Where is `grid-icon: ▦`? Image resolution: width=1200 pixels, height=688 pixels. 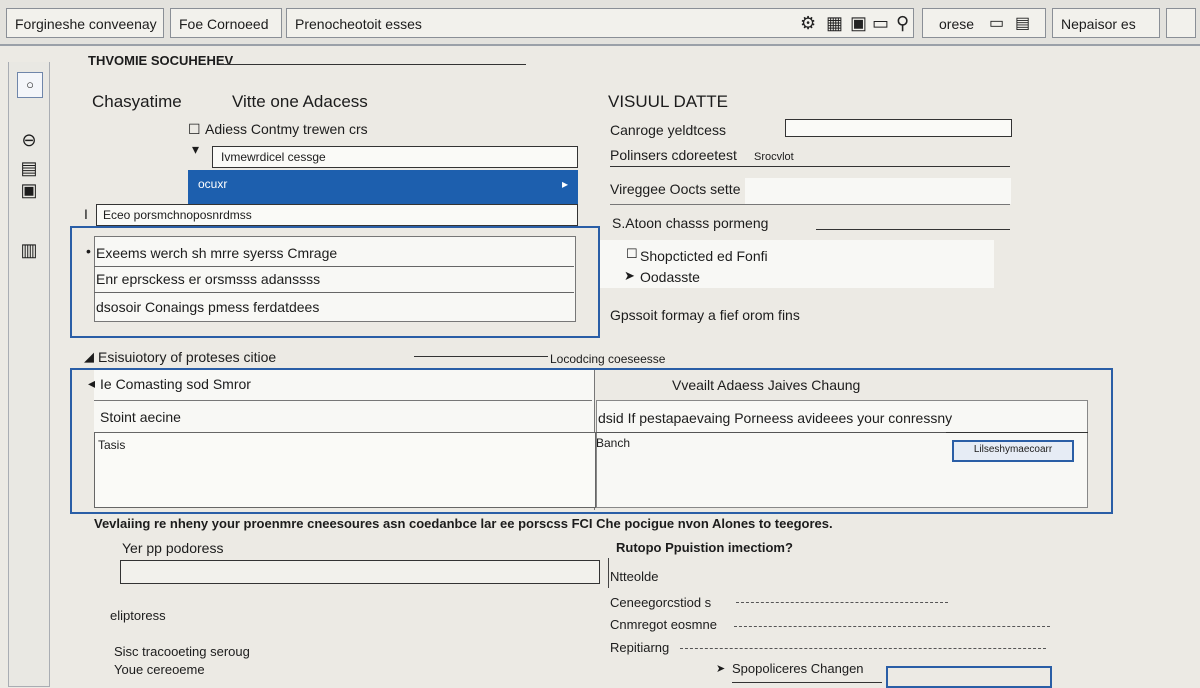
grid-icon: ▦ is located at coordinates (834, 23).